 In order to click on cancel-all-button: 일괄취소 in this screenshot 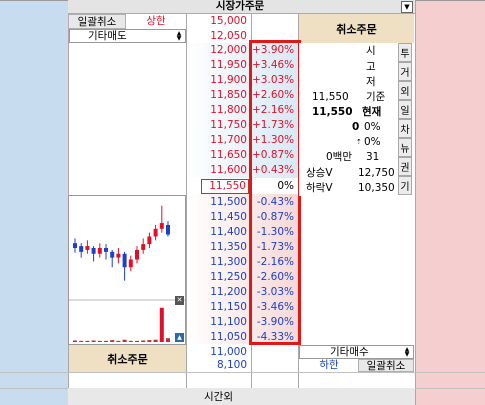, I will do `click(97, 21)`.